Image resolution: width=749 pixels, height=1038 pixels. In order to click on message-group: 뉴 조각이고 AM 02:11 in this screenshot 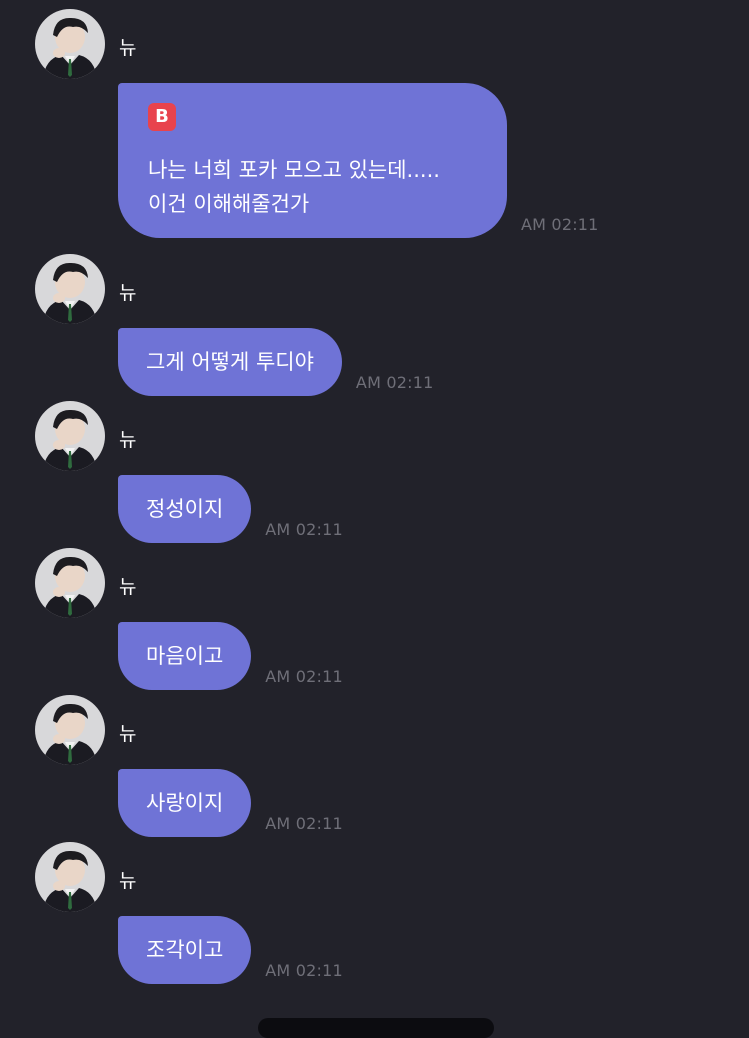, I will do `click(392, 912)`.